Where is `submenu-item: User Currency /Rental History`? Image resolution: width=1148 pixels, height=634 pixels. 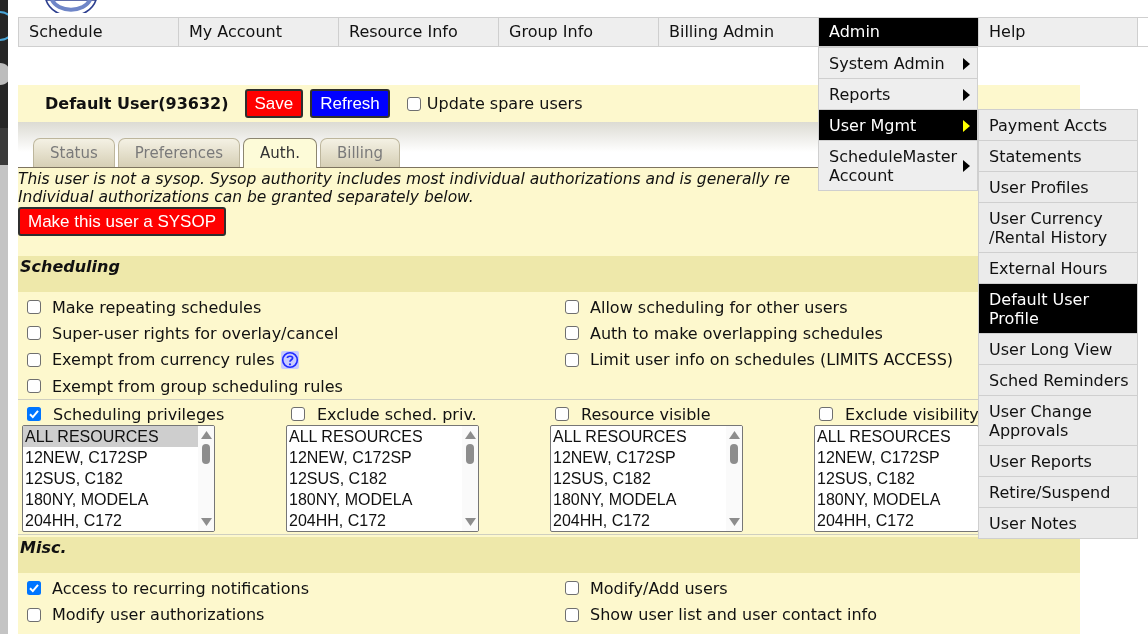 submenu-item: User Currency /Rental History is located at coordinates (1058, 228).